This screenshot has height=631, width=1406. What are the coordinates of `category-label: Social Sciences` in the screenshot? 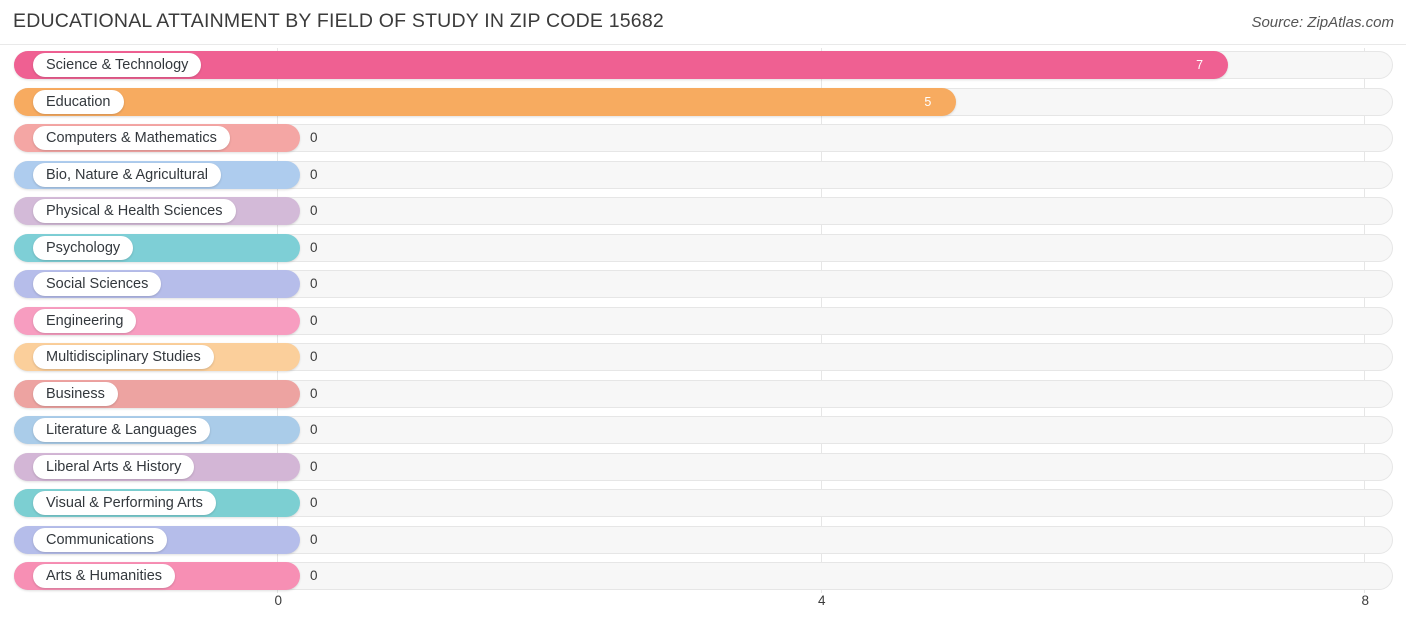 It's located at (97, 284).